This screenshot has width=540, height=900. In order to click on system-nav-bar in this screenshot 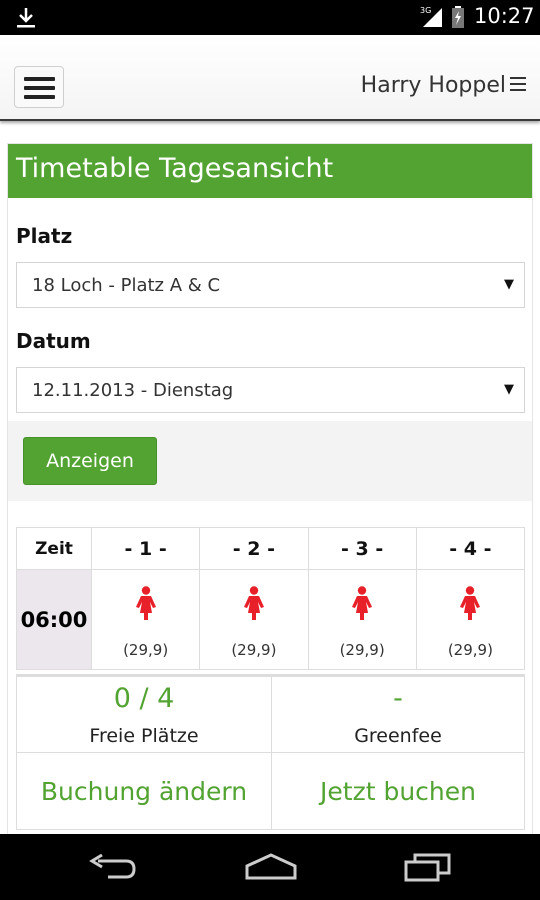, I will do `click(270, 867)`.